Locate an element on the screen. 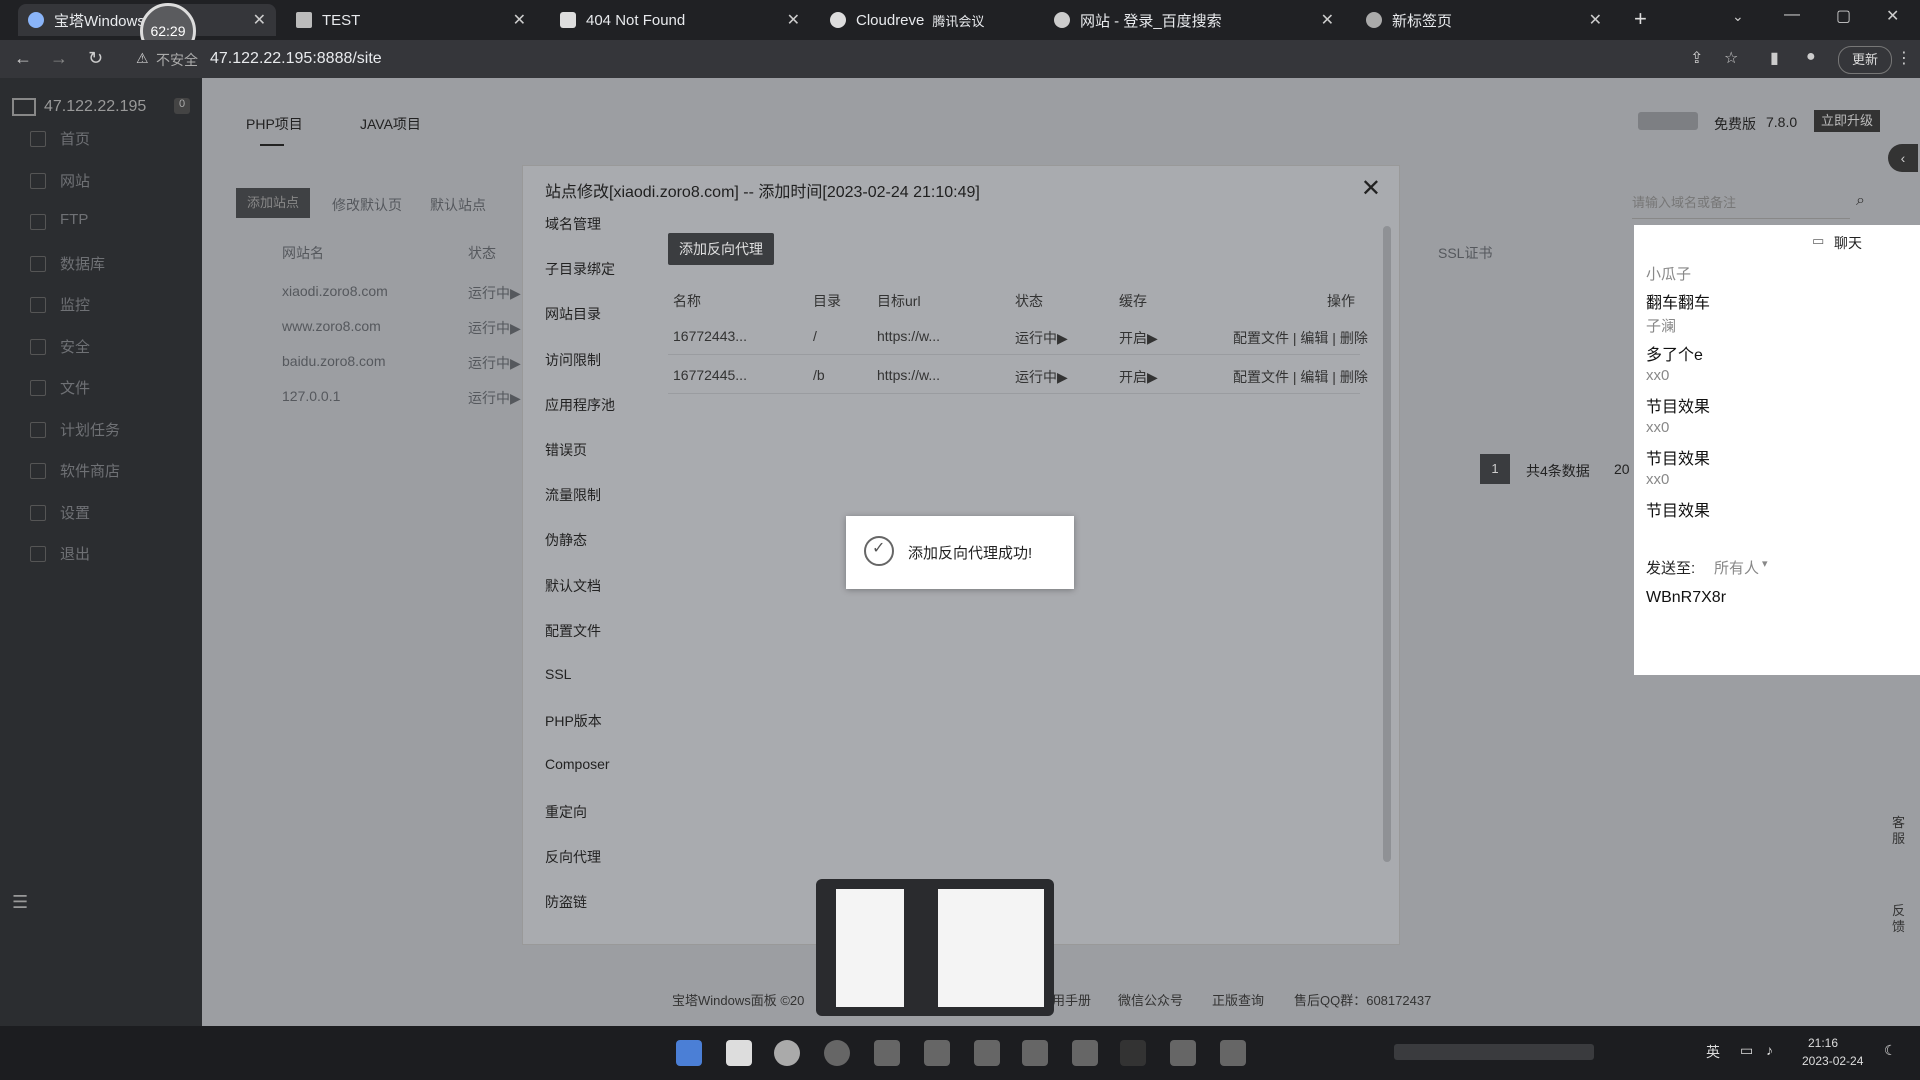 The image size is (1920, 1080). add-site-button: 添加站点 is located at coordinates (273, 203).